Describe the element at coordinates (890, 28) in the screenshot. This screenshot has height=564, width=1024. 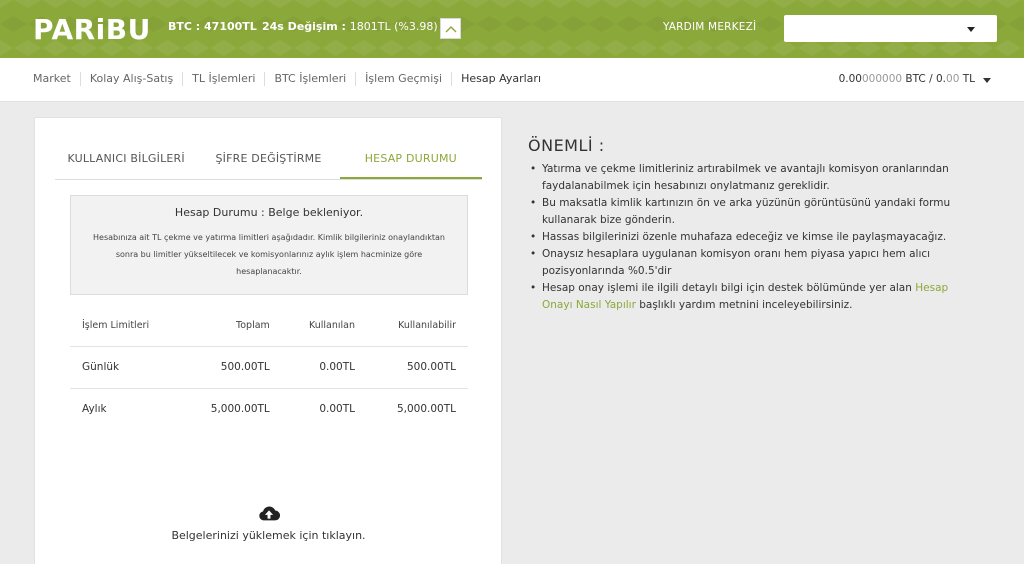
I see `header-select` at that location.